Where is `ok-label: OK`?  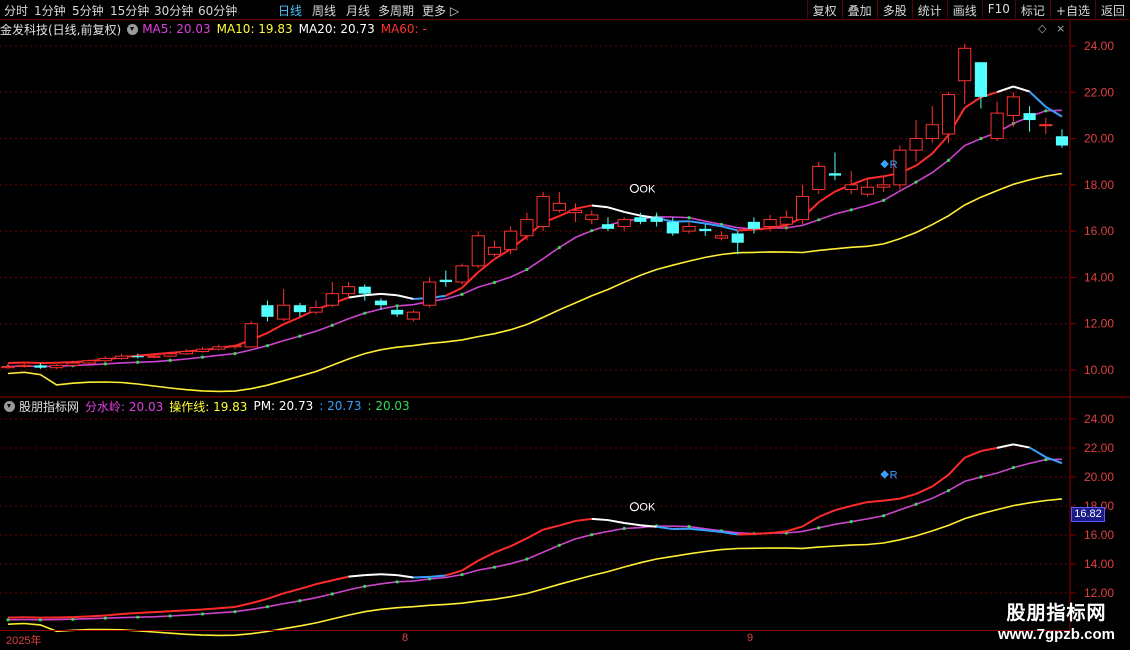
ok-label: OK is located at coordinates (647, 508).